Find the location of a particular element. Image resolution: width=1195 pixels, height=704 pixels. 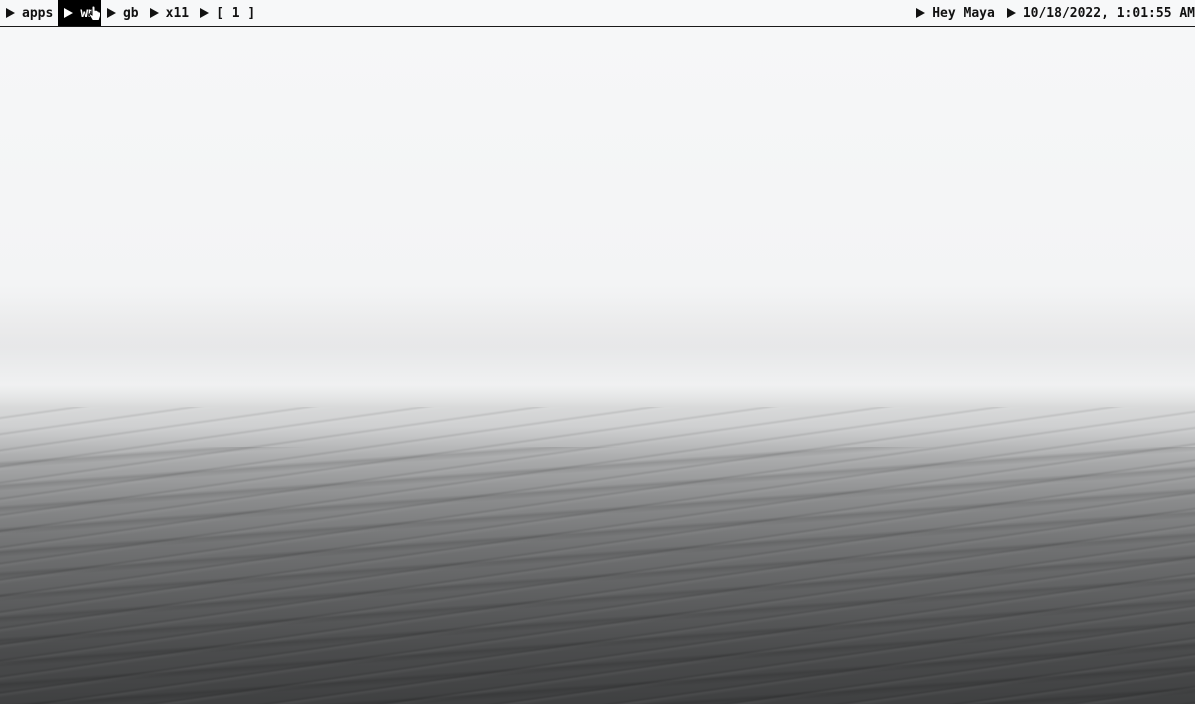

workspace-indicator: [ 1 ] is located at coordinates (227, 13).